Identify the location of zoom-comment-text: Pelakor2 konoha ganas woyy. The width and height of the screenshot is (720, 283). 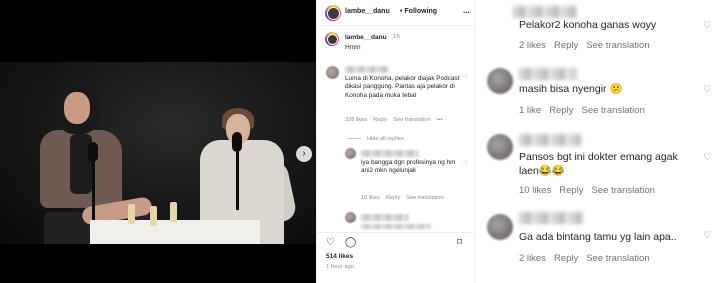
(588, 25).